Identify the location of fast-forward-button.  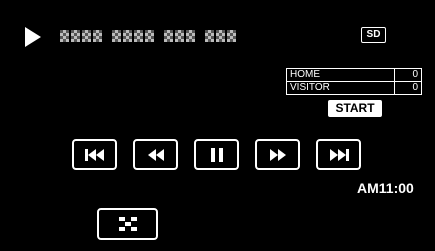
(277, 154).